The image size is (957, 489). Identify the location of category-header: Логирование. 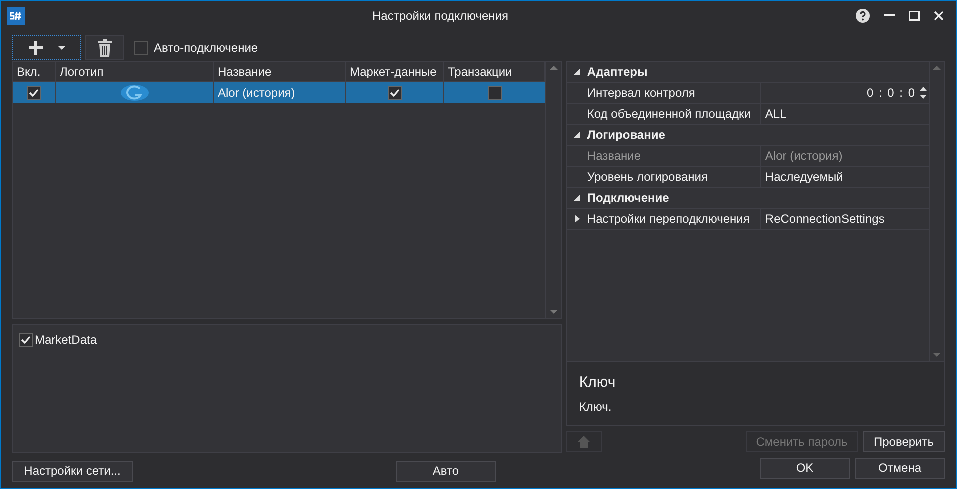
(626, 135).